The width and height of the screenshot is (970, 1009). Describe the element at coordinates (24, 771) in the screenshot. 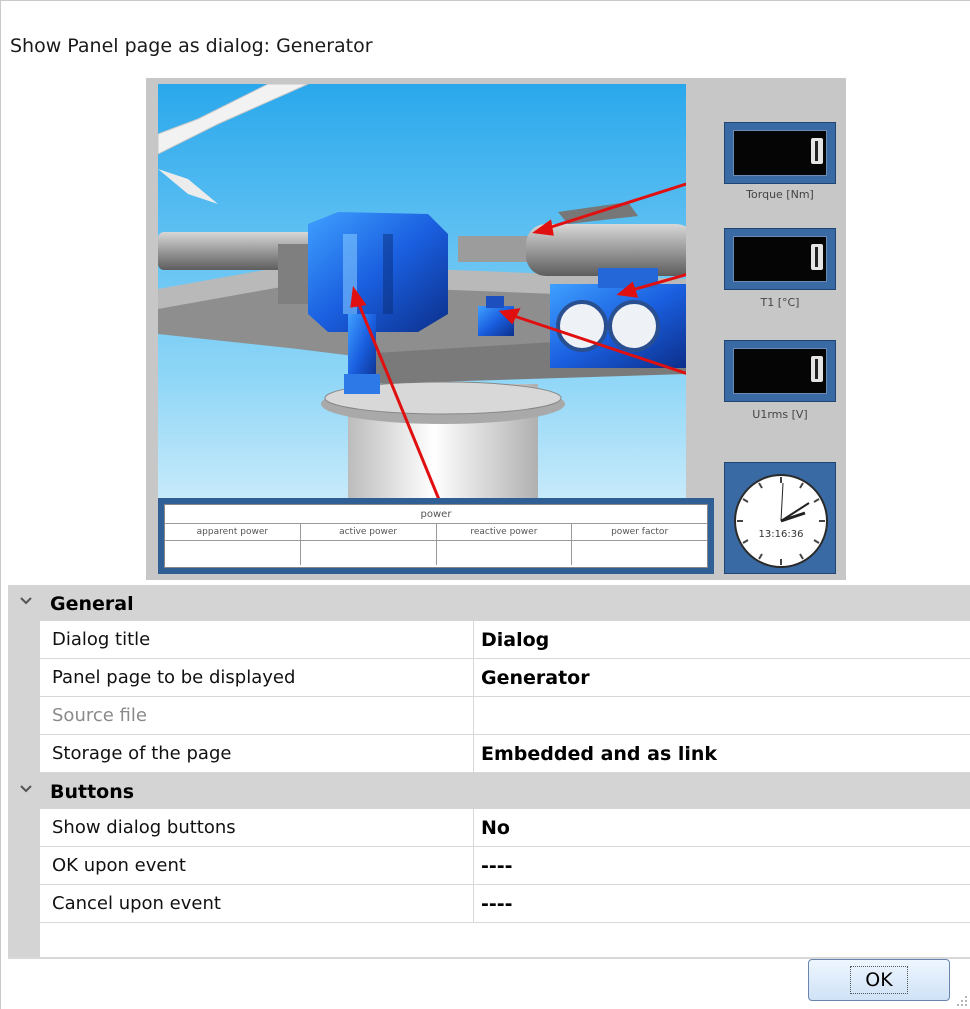

I see `property-grid-gutter` at that location.